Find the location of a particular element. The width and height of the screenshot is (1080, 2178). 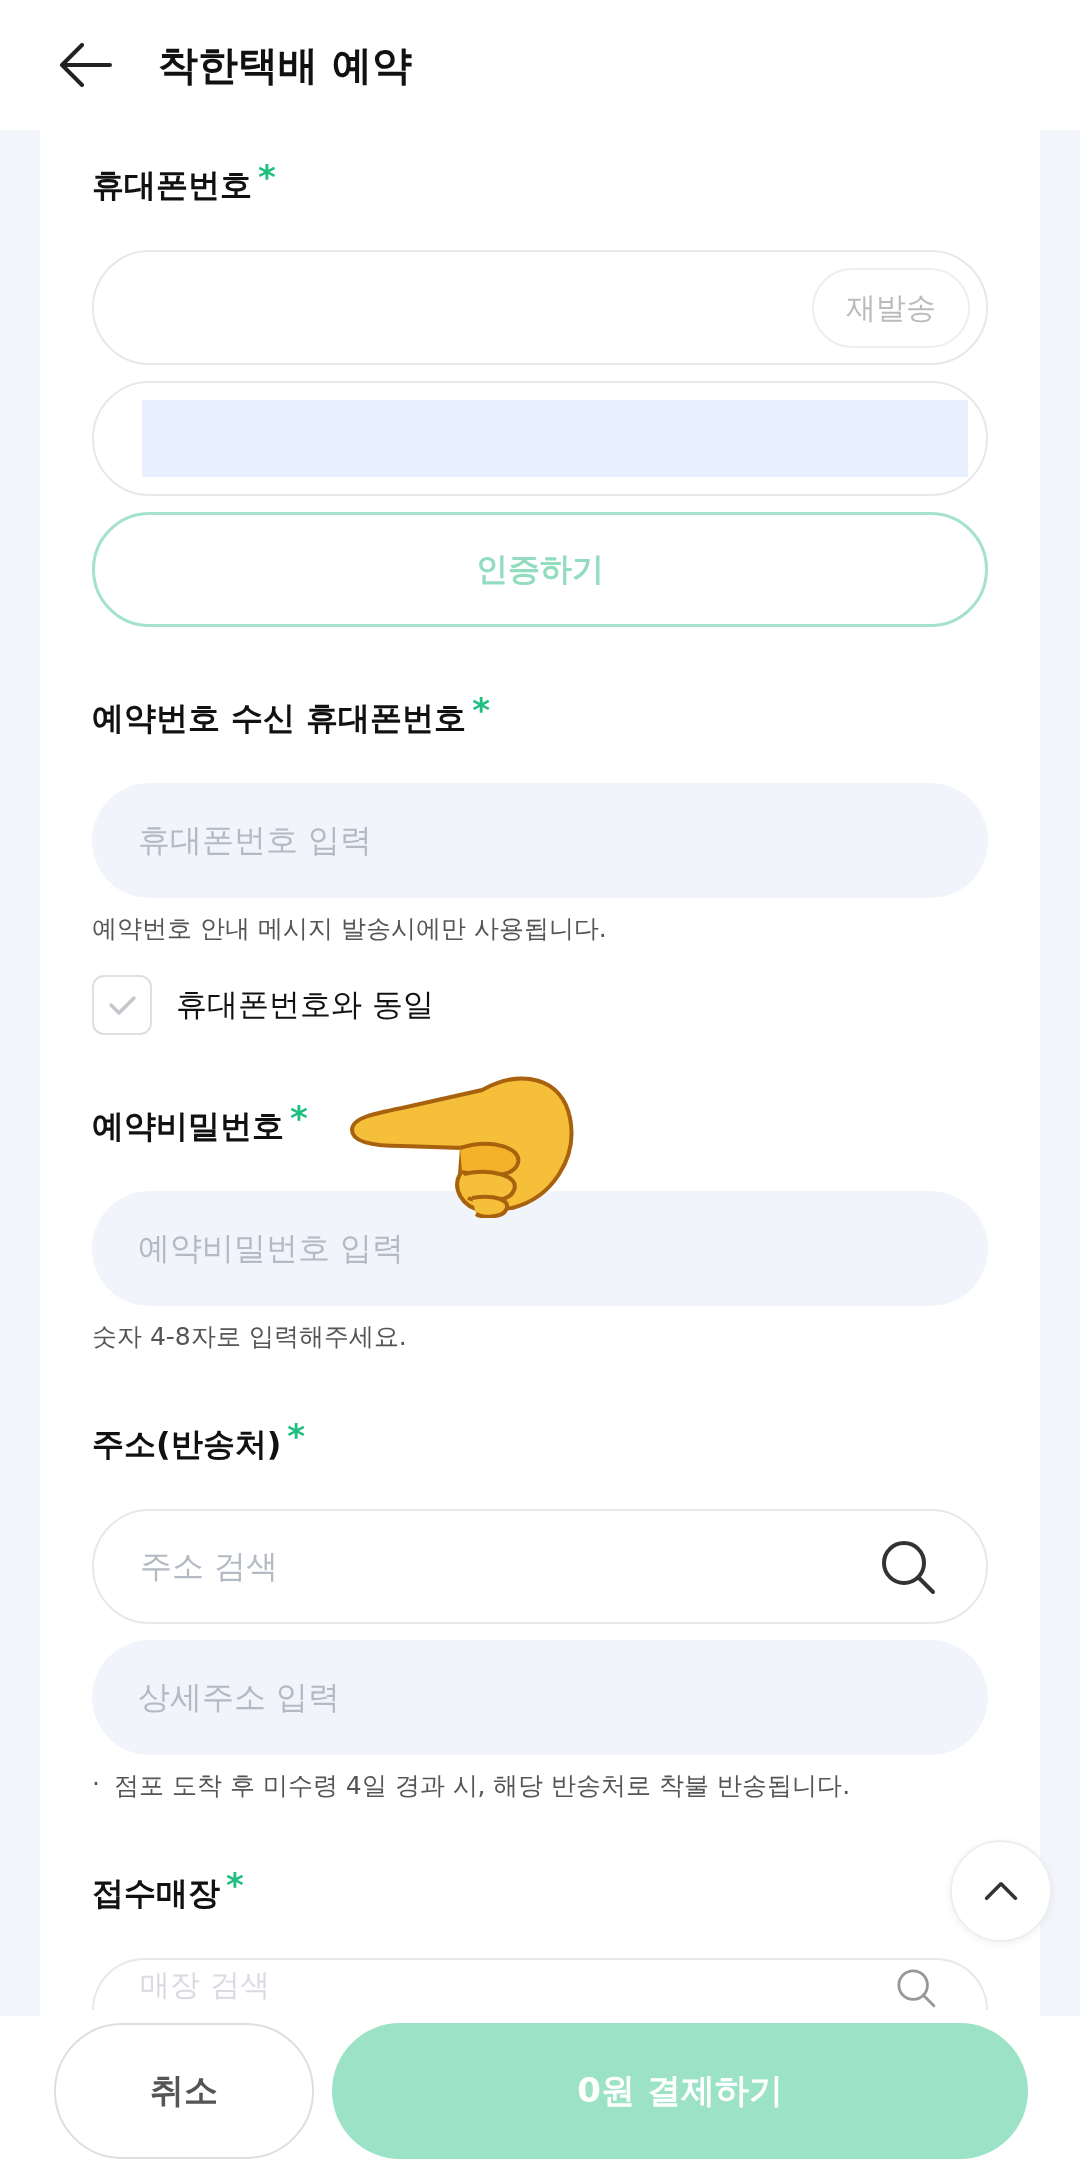

input-field: 주소 검색 is located at coordinates (540, 1566).